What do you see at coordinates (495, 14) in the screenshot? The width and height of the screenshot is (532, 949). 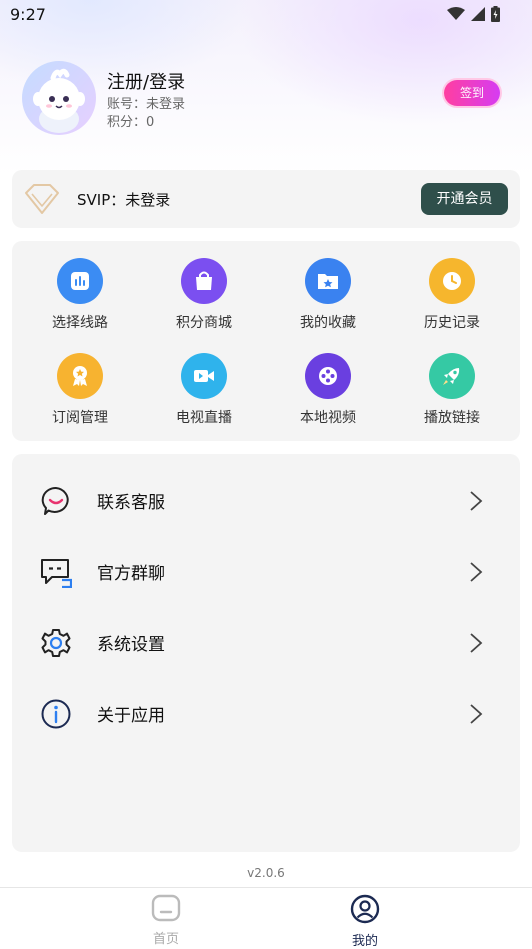 I see `battery-icon` at bounding box center [495, 14].